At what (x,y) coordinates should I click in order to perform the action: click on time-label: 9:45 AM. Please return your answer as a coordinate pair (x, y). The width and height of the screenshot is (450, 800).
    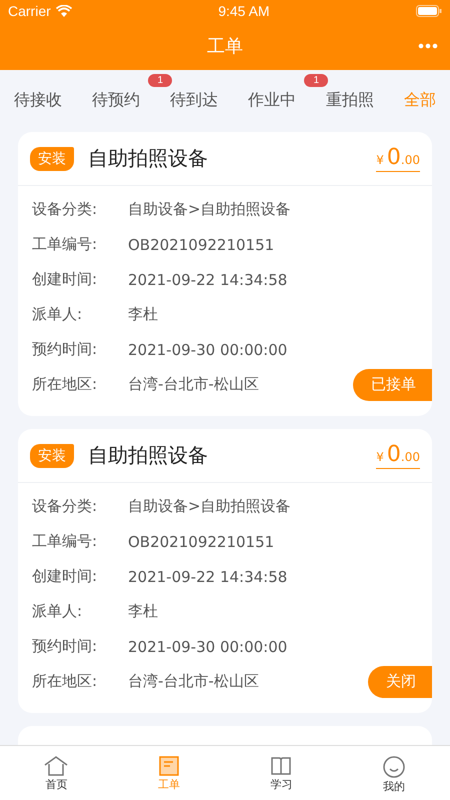
    Looking at the image, I should click on (244, 11).